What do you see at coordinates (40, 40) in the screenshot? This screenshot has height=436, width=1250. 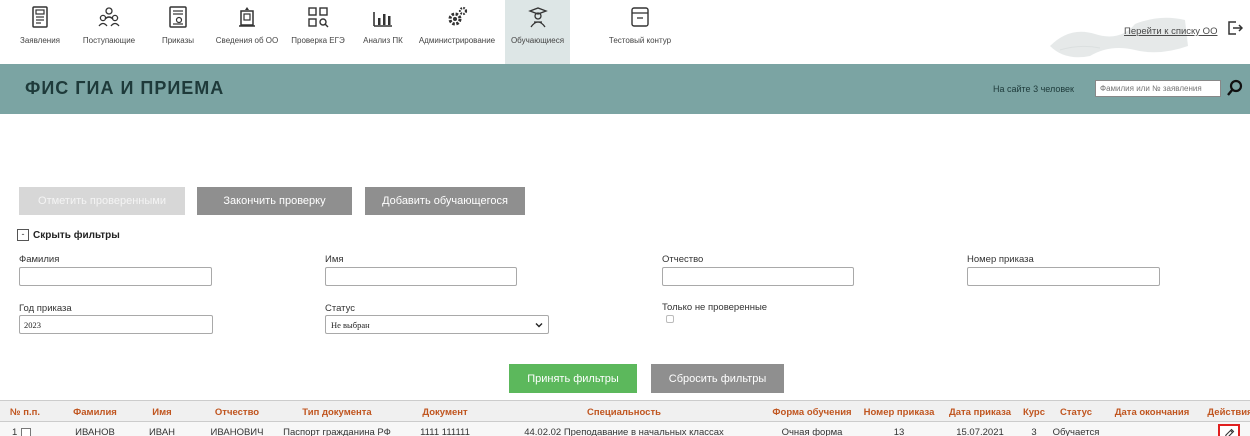 I see `nav-label: Заявления` at bounding box center [40, 40].